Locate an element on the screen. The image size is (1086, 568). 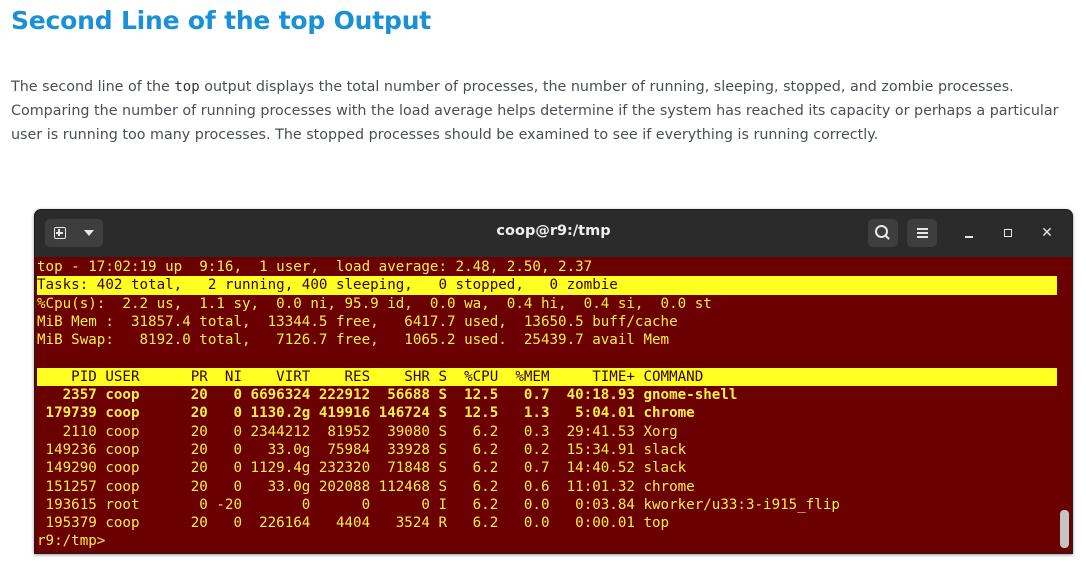
hamburger-menu-icon is located at coordinates (922, 233).